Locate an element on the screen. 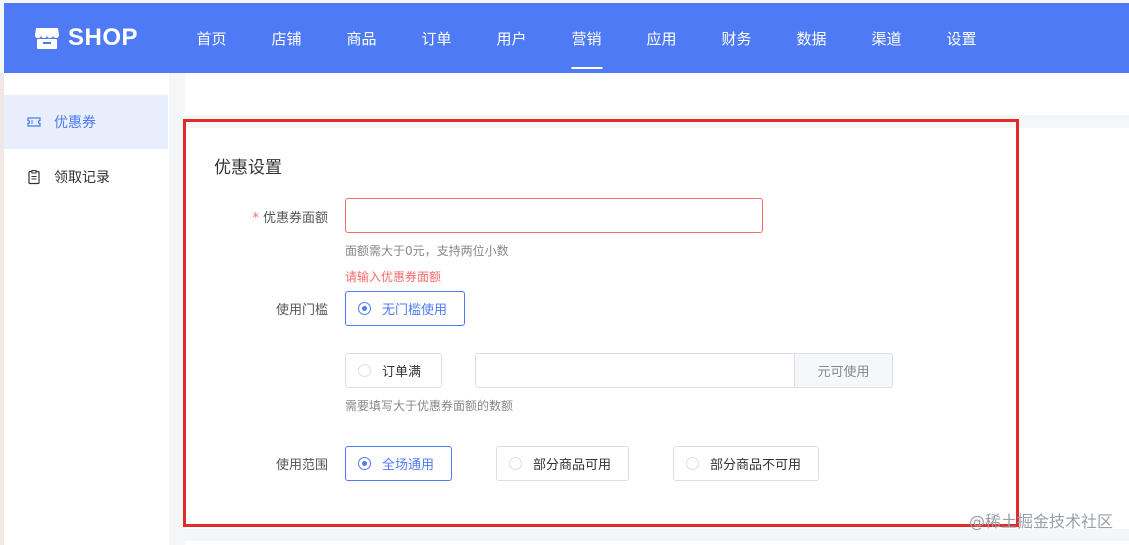  nav-item-marketing: 营销 is located at coordinates (586, 38).